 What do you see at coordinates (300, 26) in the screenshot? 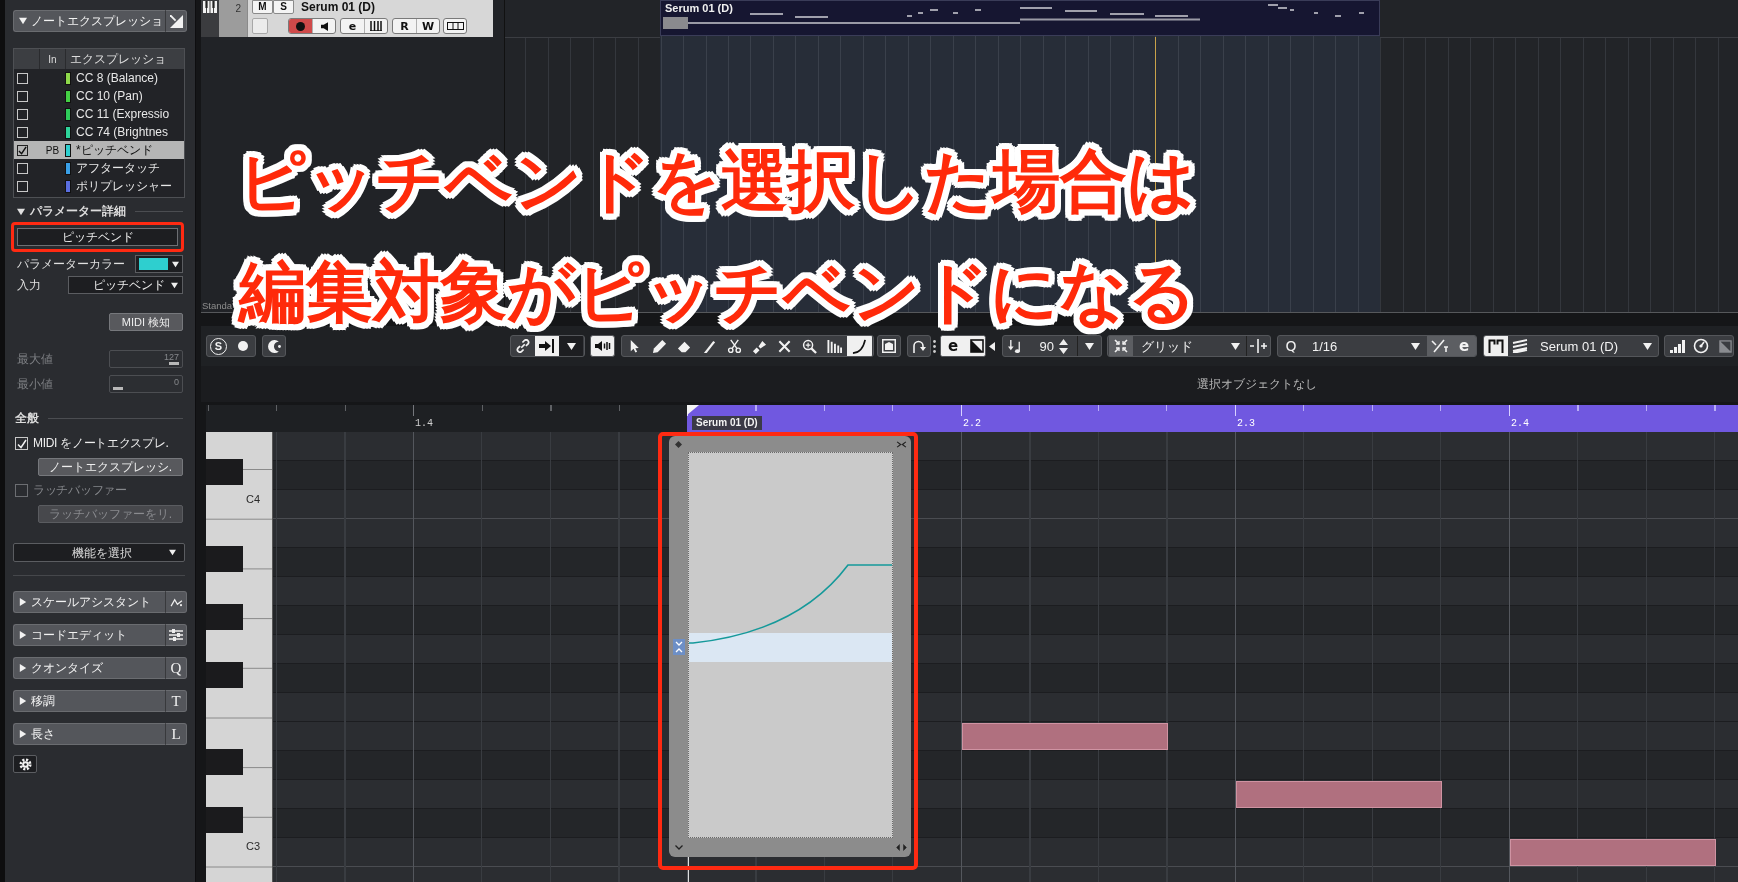
I see `record-button` at bounding box center [300, 26].